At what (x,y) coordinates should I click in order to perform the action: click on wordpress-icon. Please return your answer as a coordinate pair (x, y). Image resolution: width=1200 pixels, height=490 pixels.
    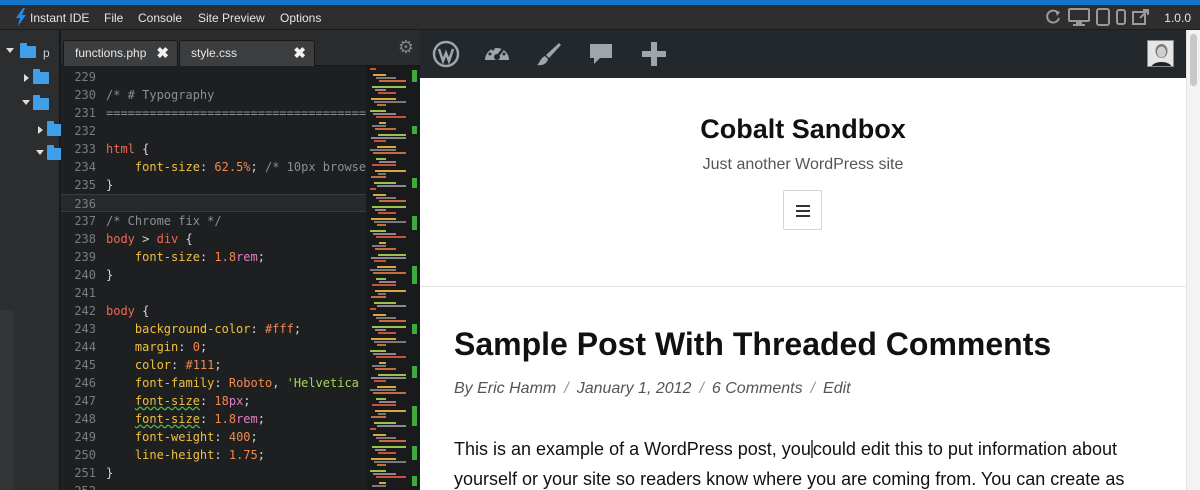
    Looking at the image, I should click on (446, 54).